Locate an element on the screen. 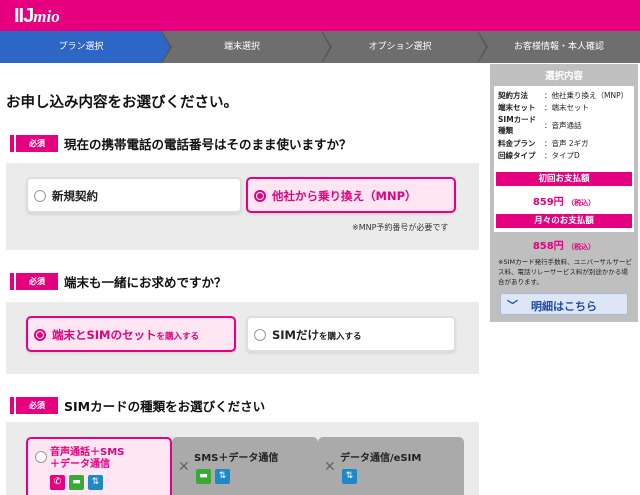 Image resolution: width=640 pixels, height=495 pixels. initial-payment-amount: 859円 （税込） is located at coordinates (564, 202).